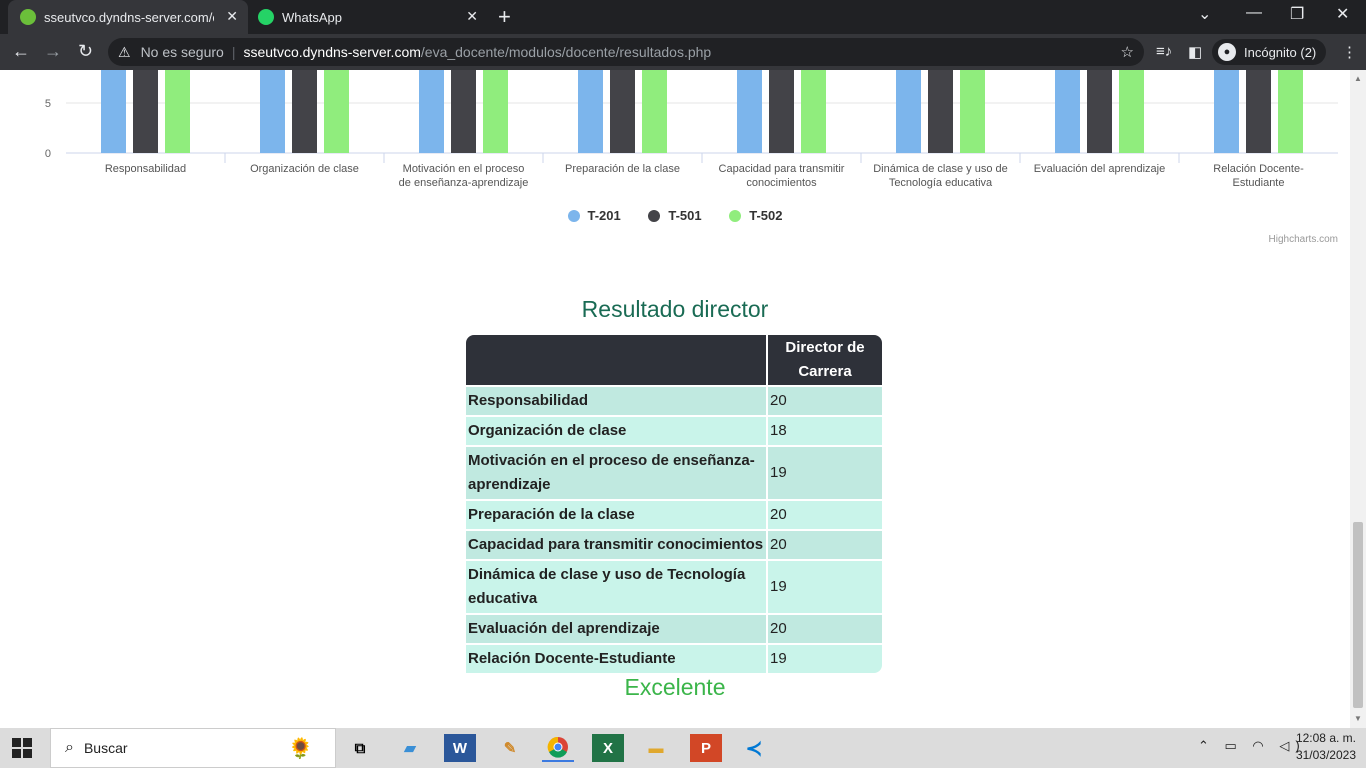 The width and height of the screenshot is (1366, 768). Describe the element at coordinates (825, 586) in the screenshot. I see `criterion-score: 19` at that location.